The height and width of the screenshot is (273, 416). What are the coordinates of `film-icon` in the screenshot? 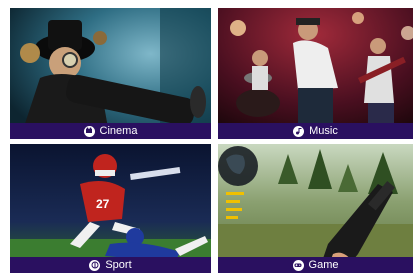 It's located at (89, 131).